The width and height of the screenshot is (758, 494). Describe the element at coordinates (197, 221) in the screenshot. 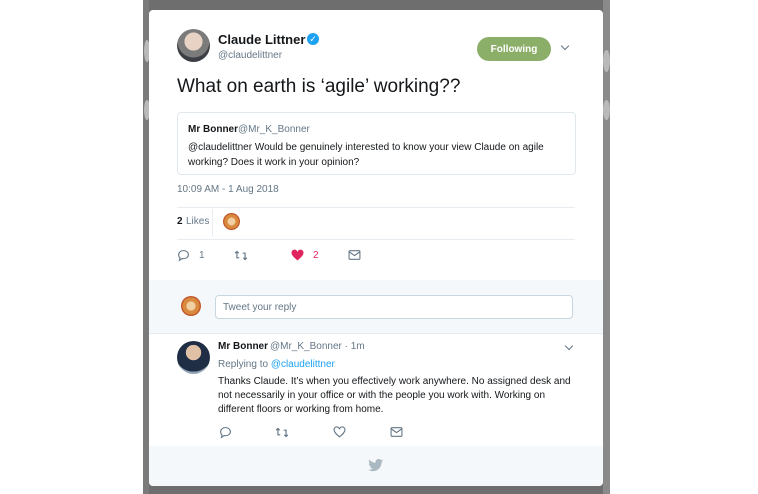

I see `likes-label: Likes` at that location.